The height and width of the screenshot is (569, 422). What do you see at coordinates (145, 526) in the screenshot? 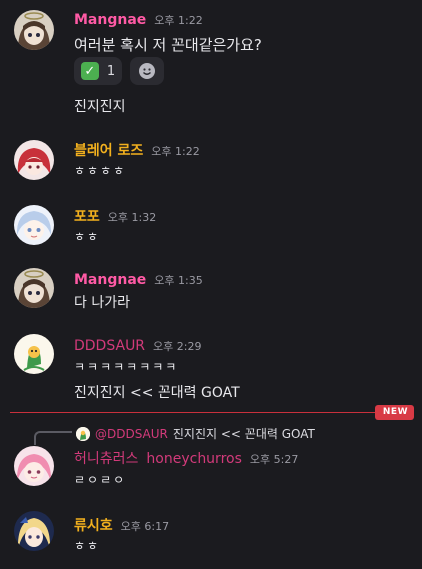
I see `timestamp: 오후 6:17` at bounding box center [145, 526].